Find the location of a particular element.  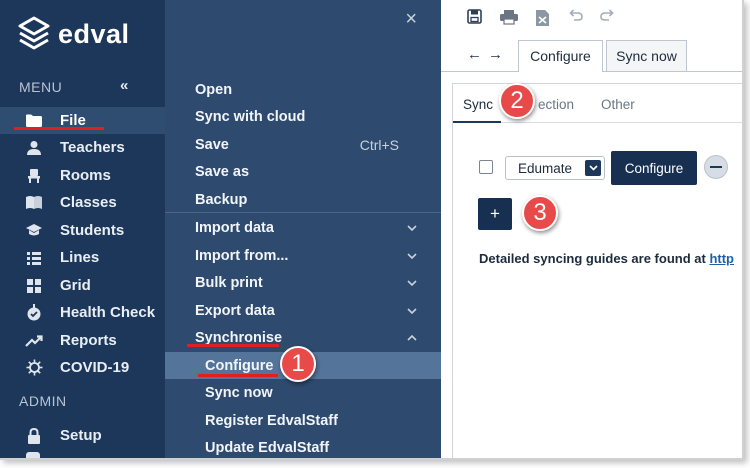

active-subtab-indicator is located at coordinates (477, 122).